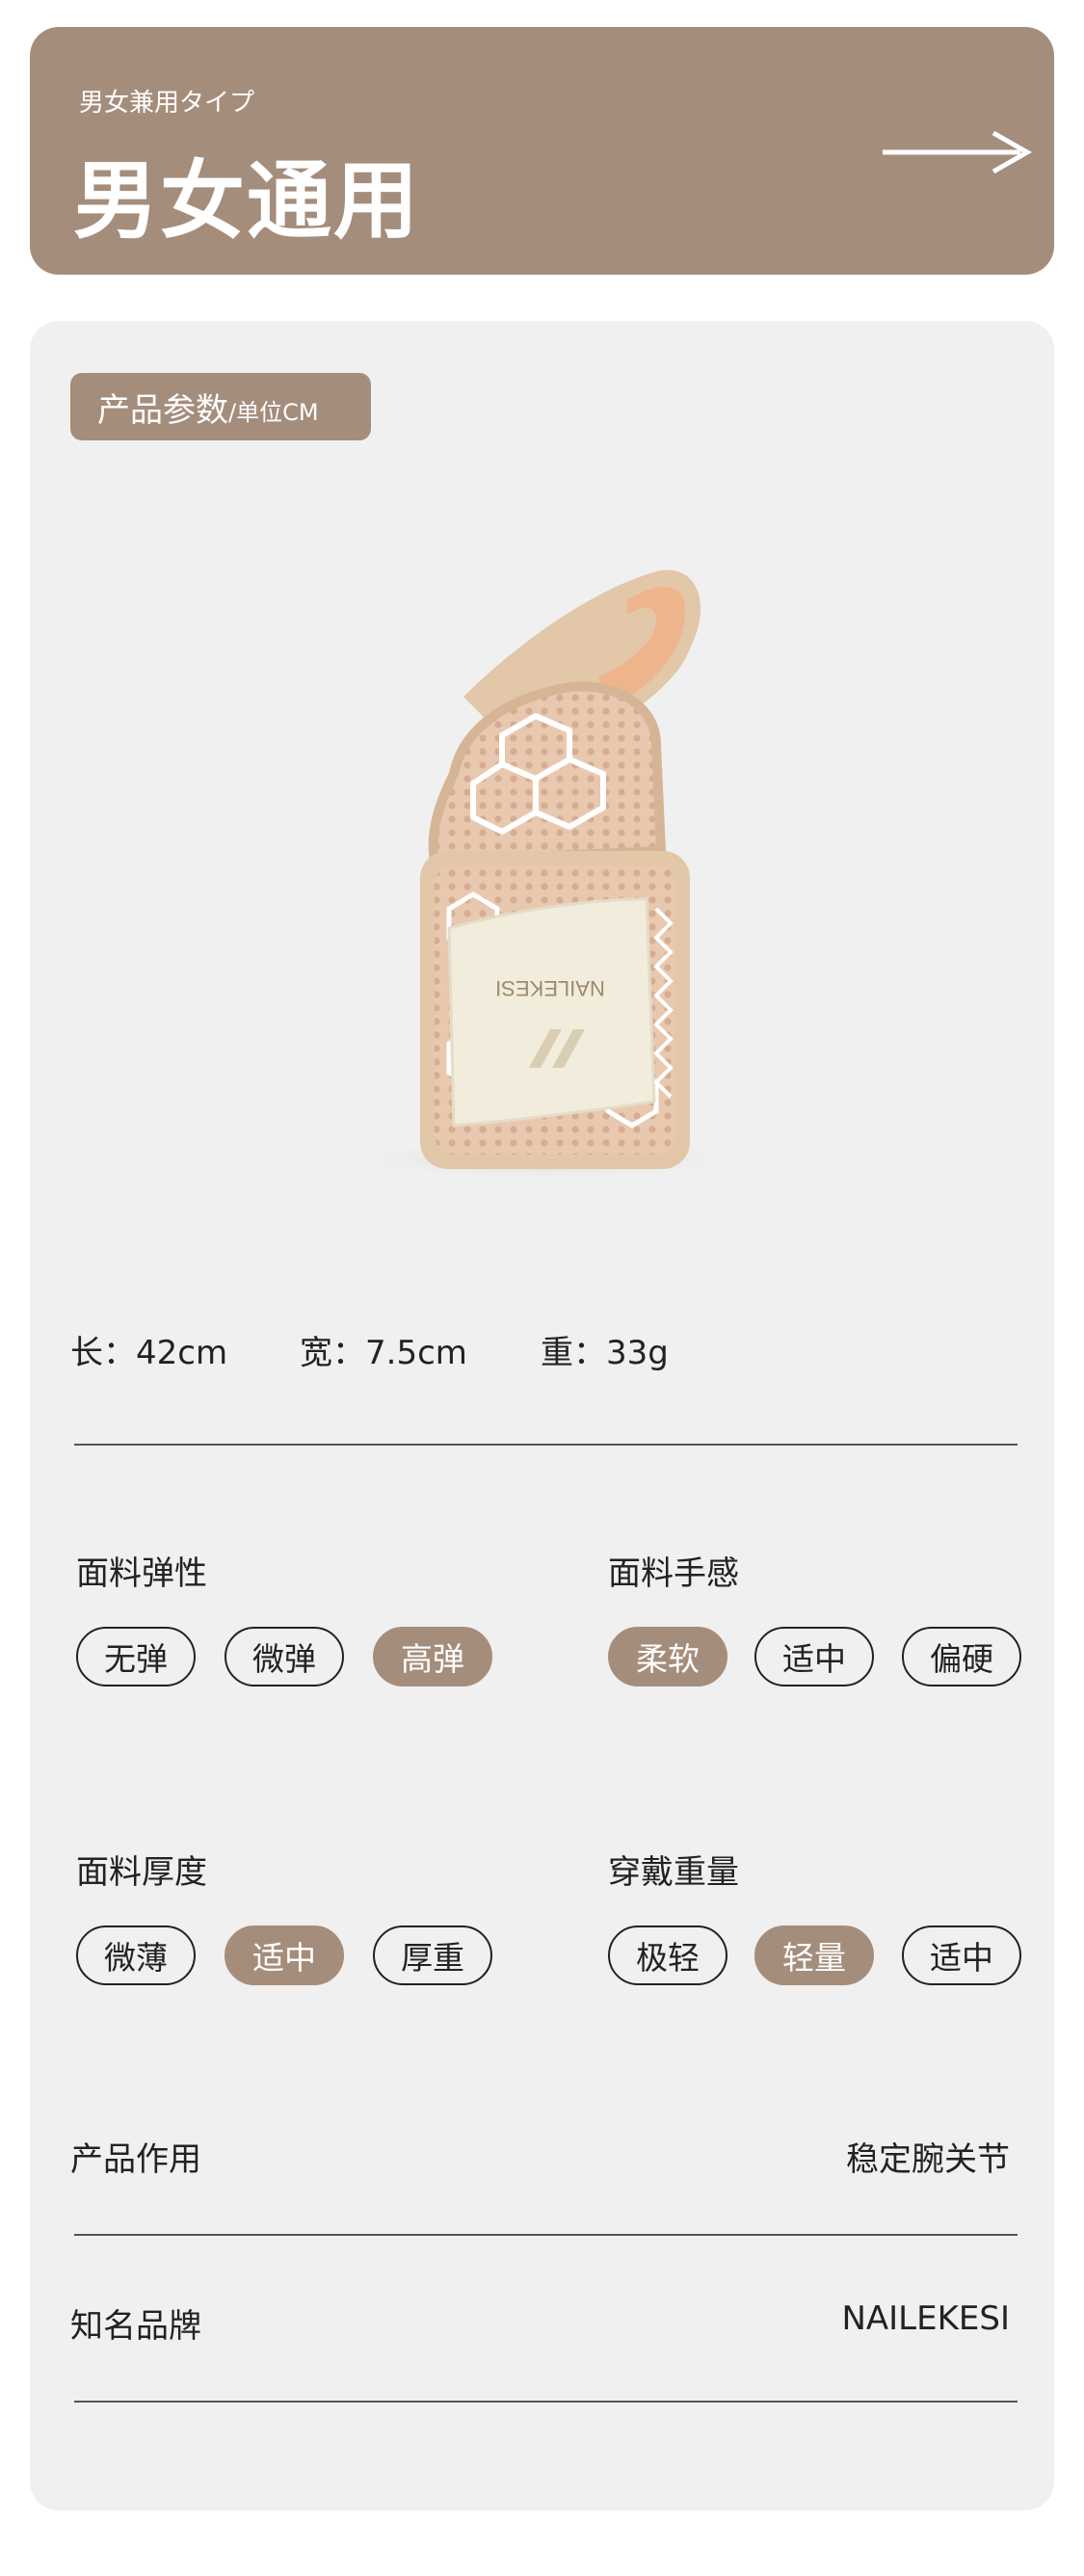 This screenshot has height=2576, width=1084. What do you see at coordinates (962, 1955) in the screenshot?
I see `weight-option-medium: 适中` at bounding box center [962, 1955].